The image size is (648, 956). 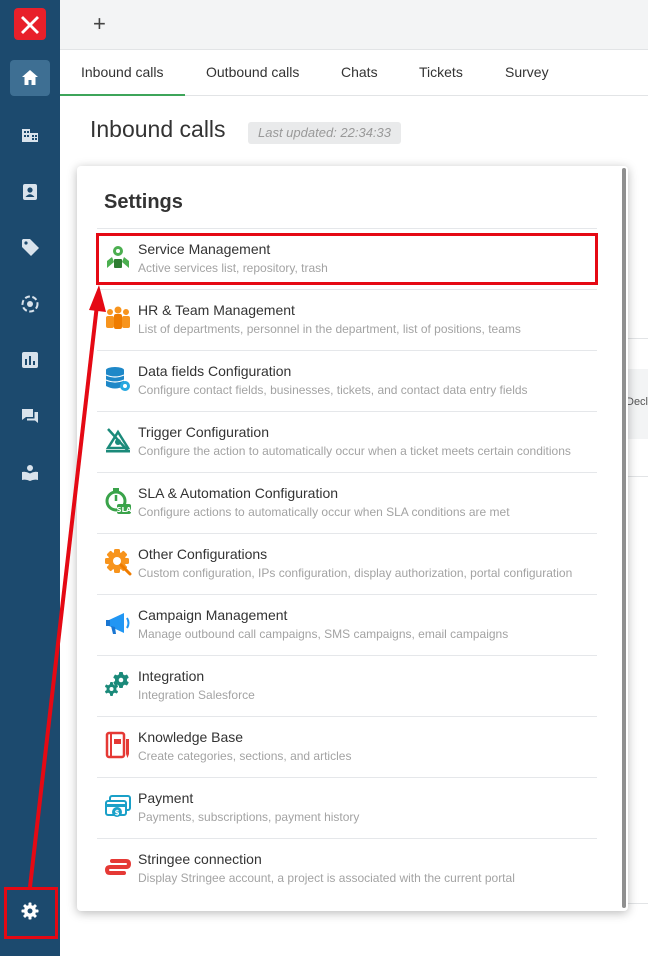 What do you see at coordinates (166, 798) in the screenshot?
I see `item-title: Payment` at bounding box center [166, 798].